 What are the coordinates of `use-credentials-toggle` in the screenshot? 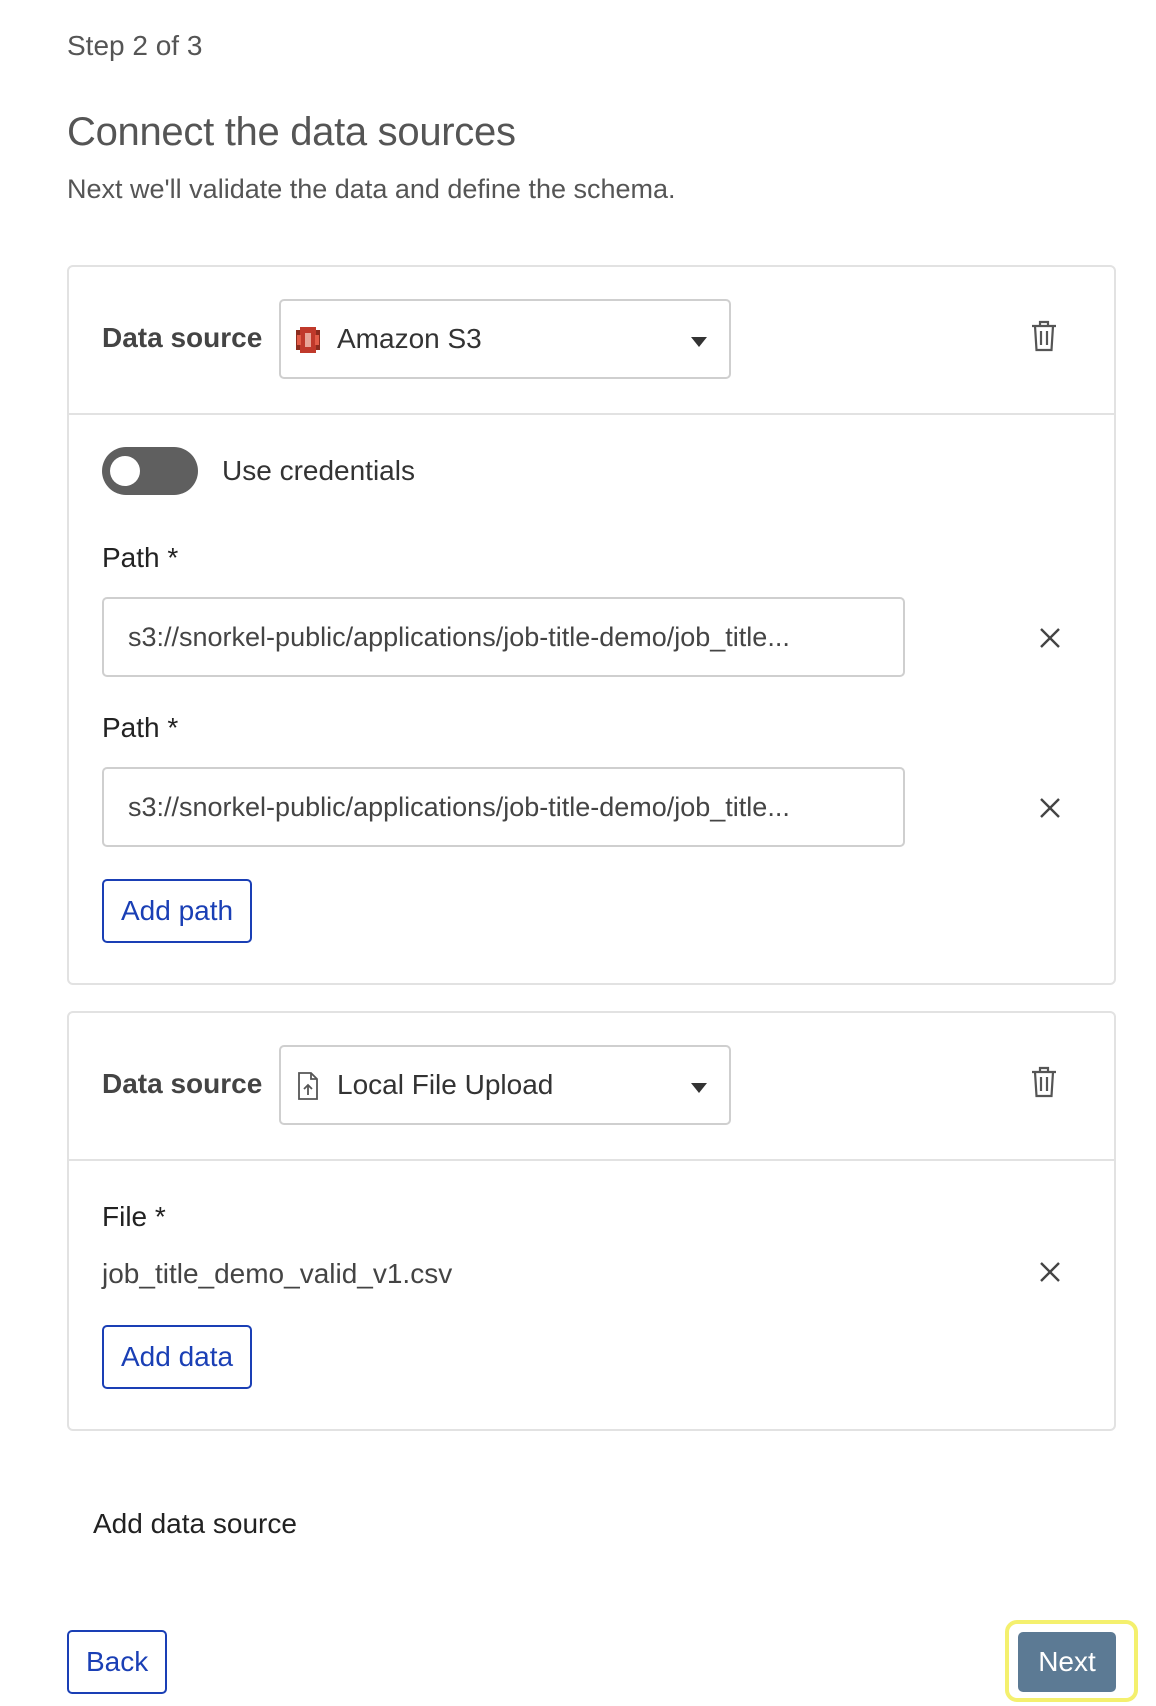 It's located at (150, 471).